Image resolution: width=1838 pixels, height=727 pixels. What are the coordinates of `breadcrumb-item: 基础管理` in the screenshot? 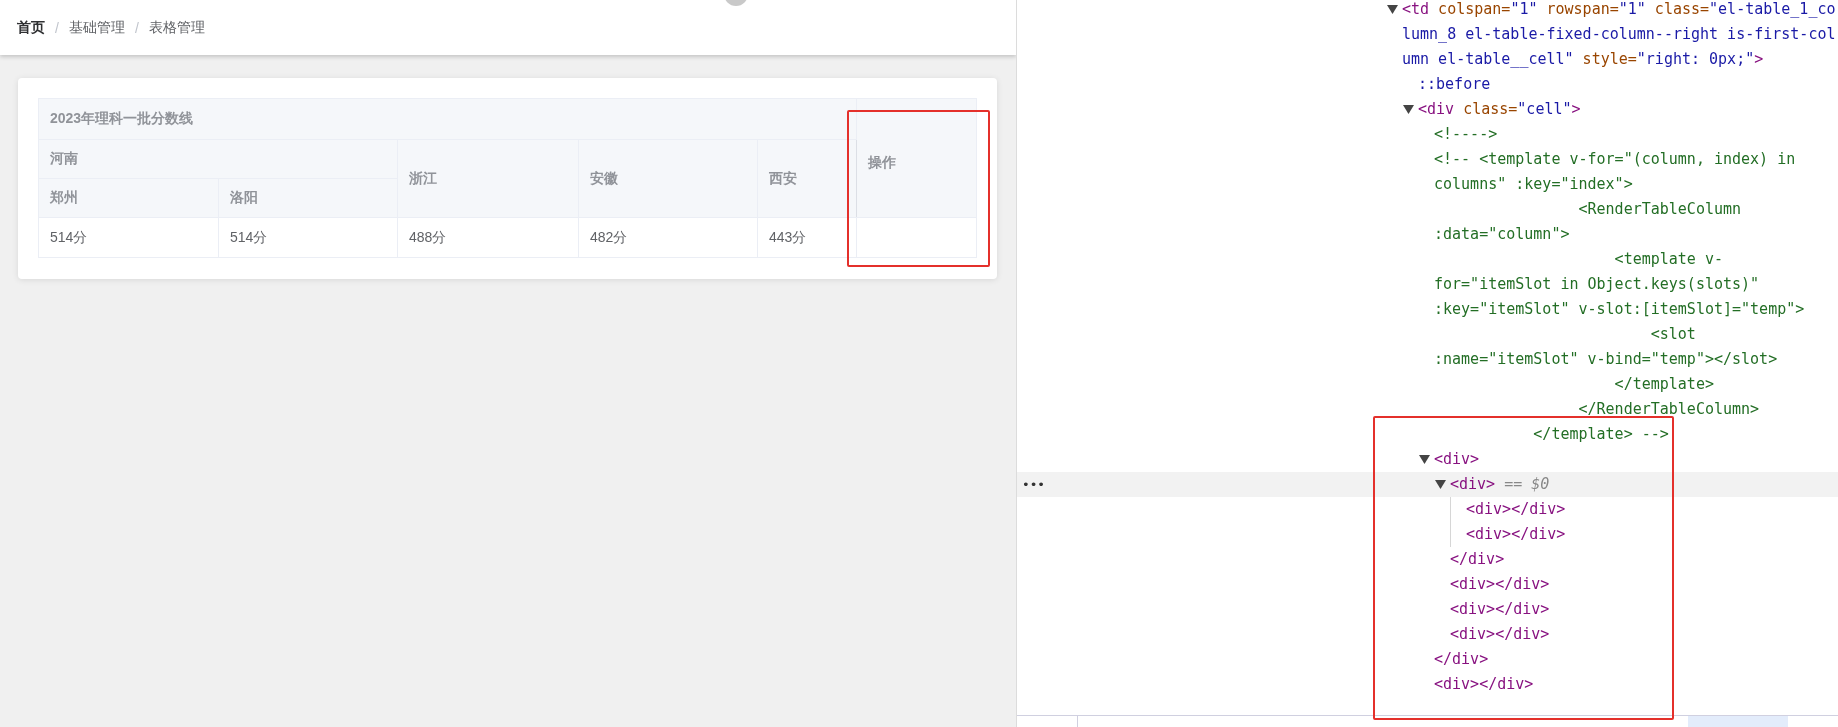 It's located at (96, 27).